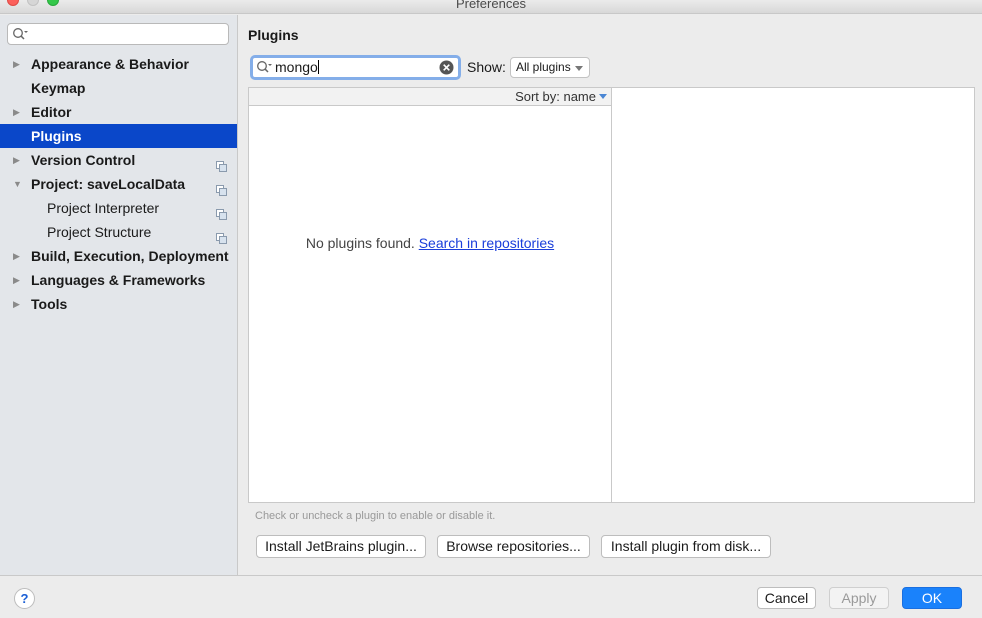  Describe the element at coordinates (555, 96) in the screenshot. I see `sort-by-label: Sort by: name` at that location.